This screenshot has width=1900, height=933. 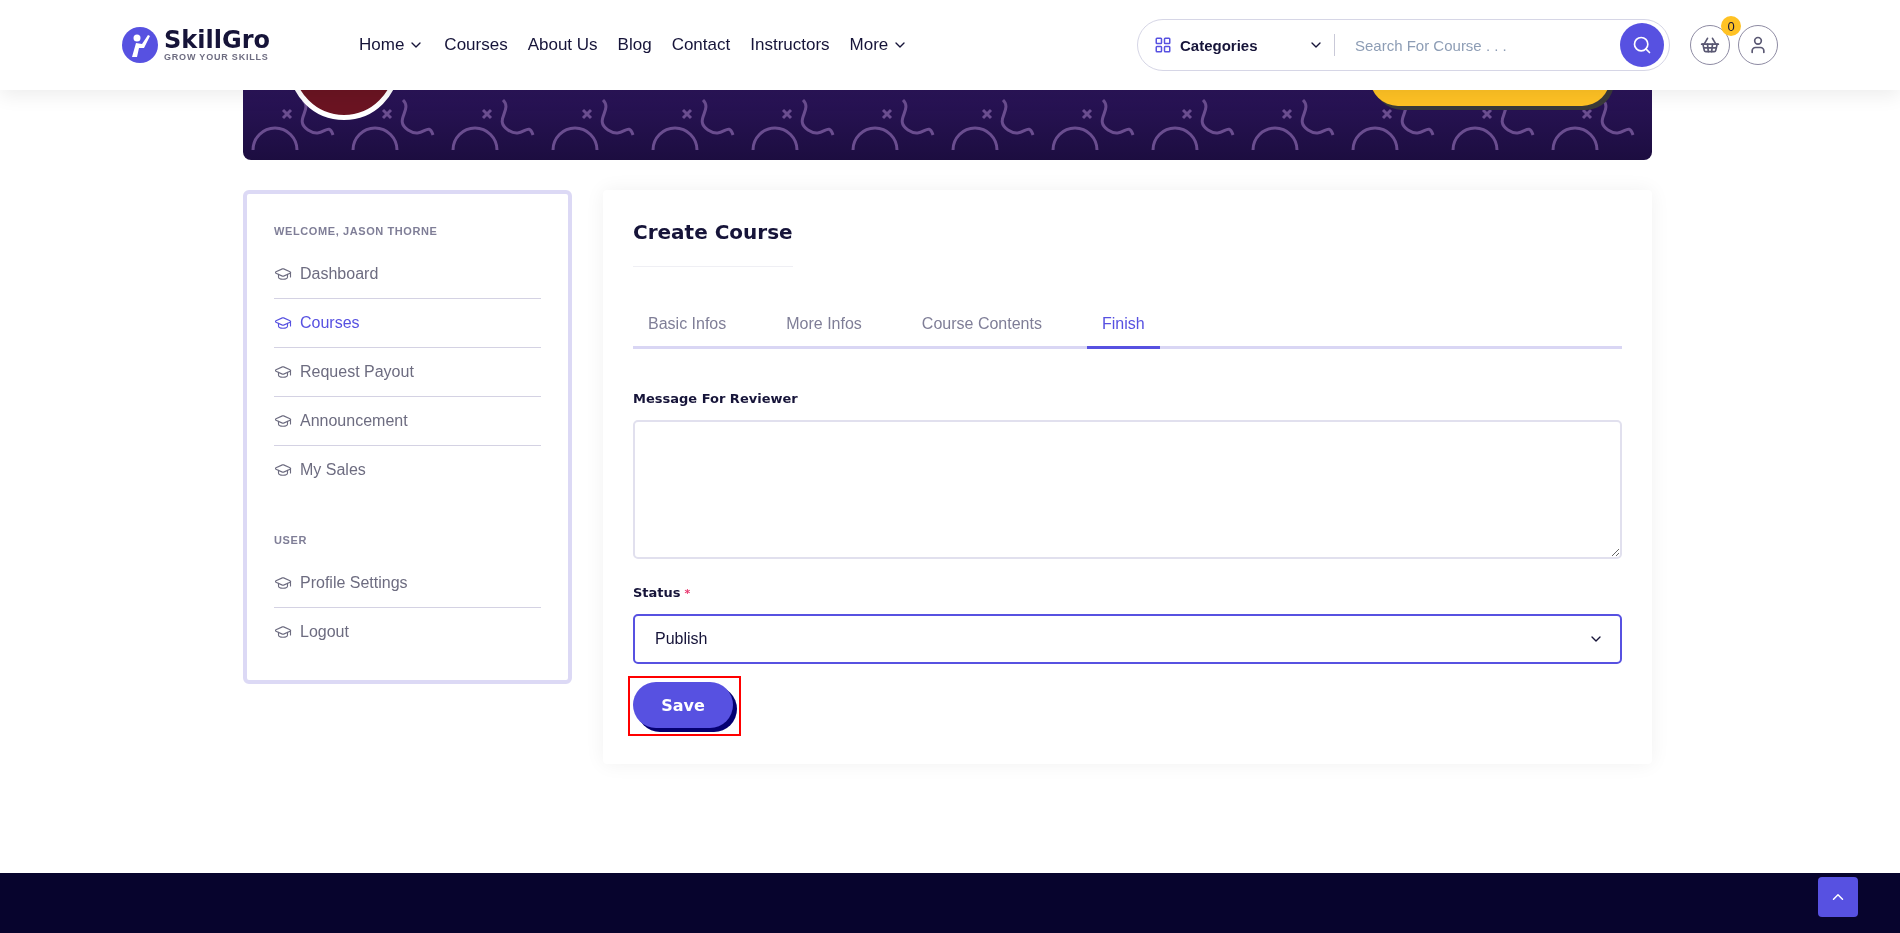 I want to click on sidebar-item: Logout, so click(x=407, y=631).